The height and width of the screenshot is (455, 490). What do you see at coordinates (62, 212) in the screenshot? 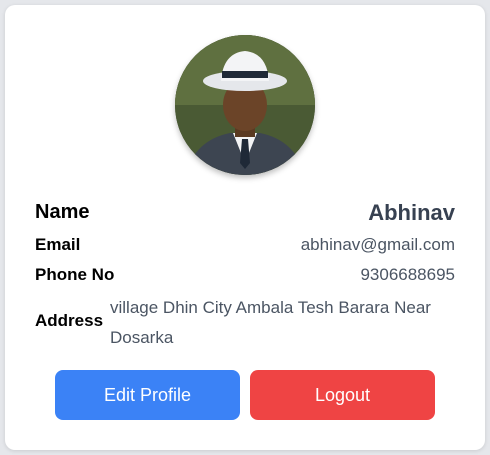
I see `name-label: Name` at bounding box center [62, 212].